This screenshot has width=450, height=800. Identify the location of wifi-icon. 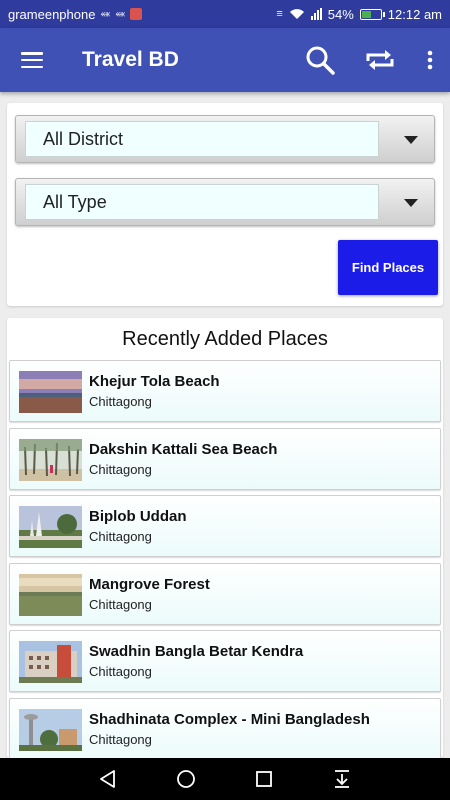
(296, 14).